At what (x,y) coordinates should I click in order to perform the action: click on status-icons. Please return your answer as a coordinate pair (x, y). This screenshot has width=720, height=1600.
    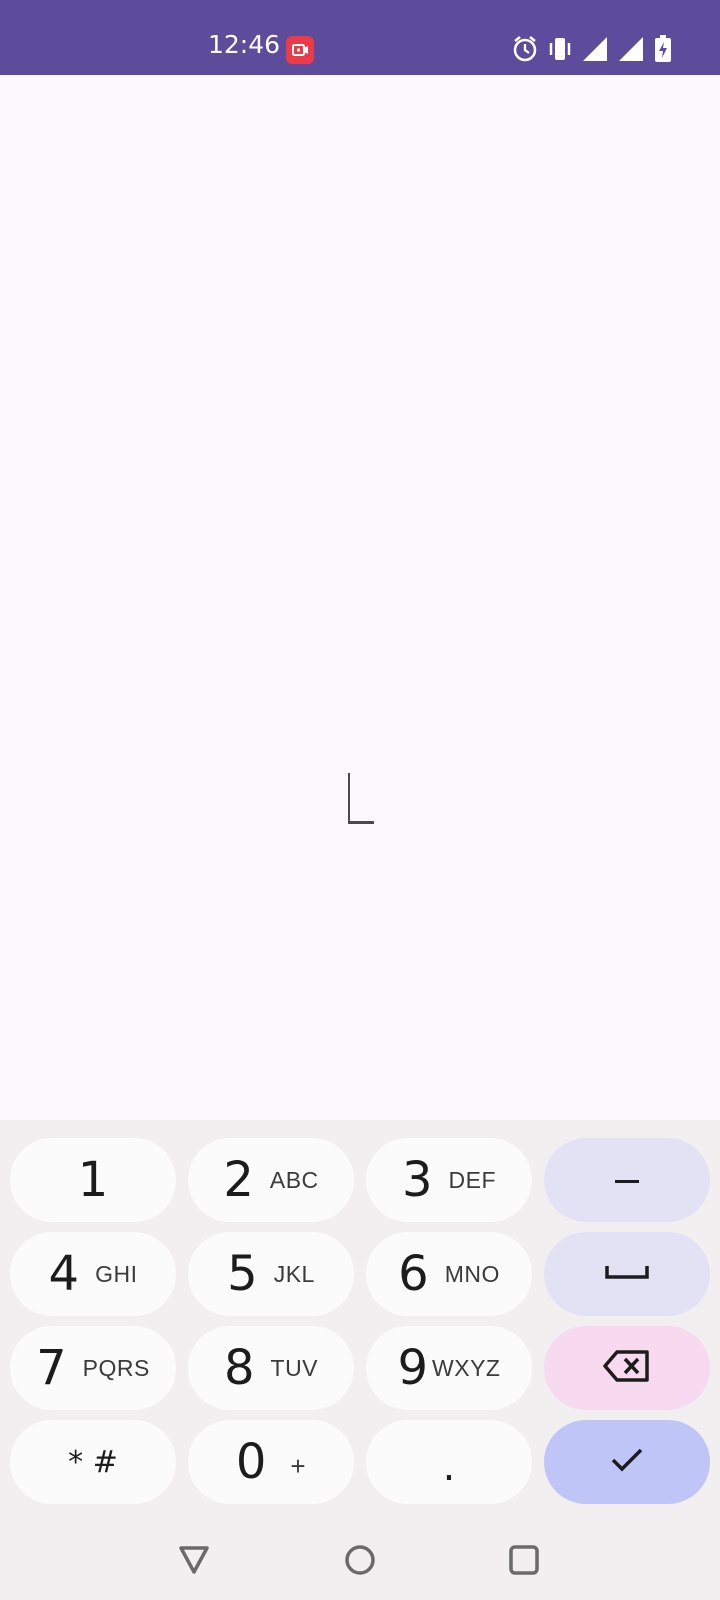
    Looking at the image, I should click on (592, 49).